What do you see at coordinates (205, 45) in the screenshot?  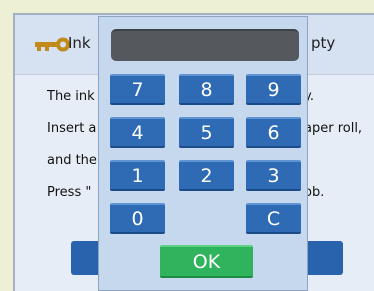 I see `keypad-display` at bounding box center [205, 45].